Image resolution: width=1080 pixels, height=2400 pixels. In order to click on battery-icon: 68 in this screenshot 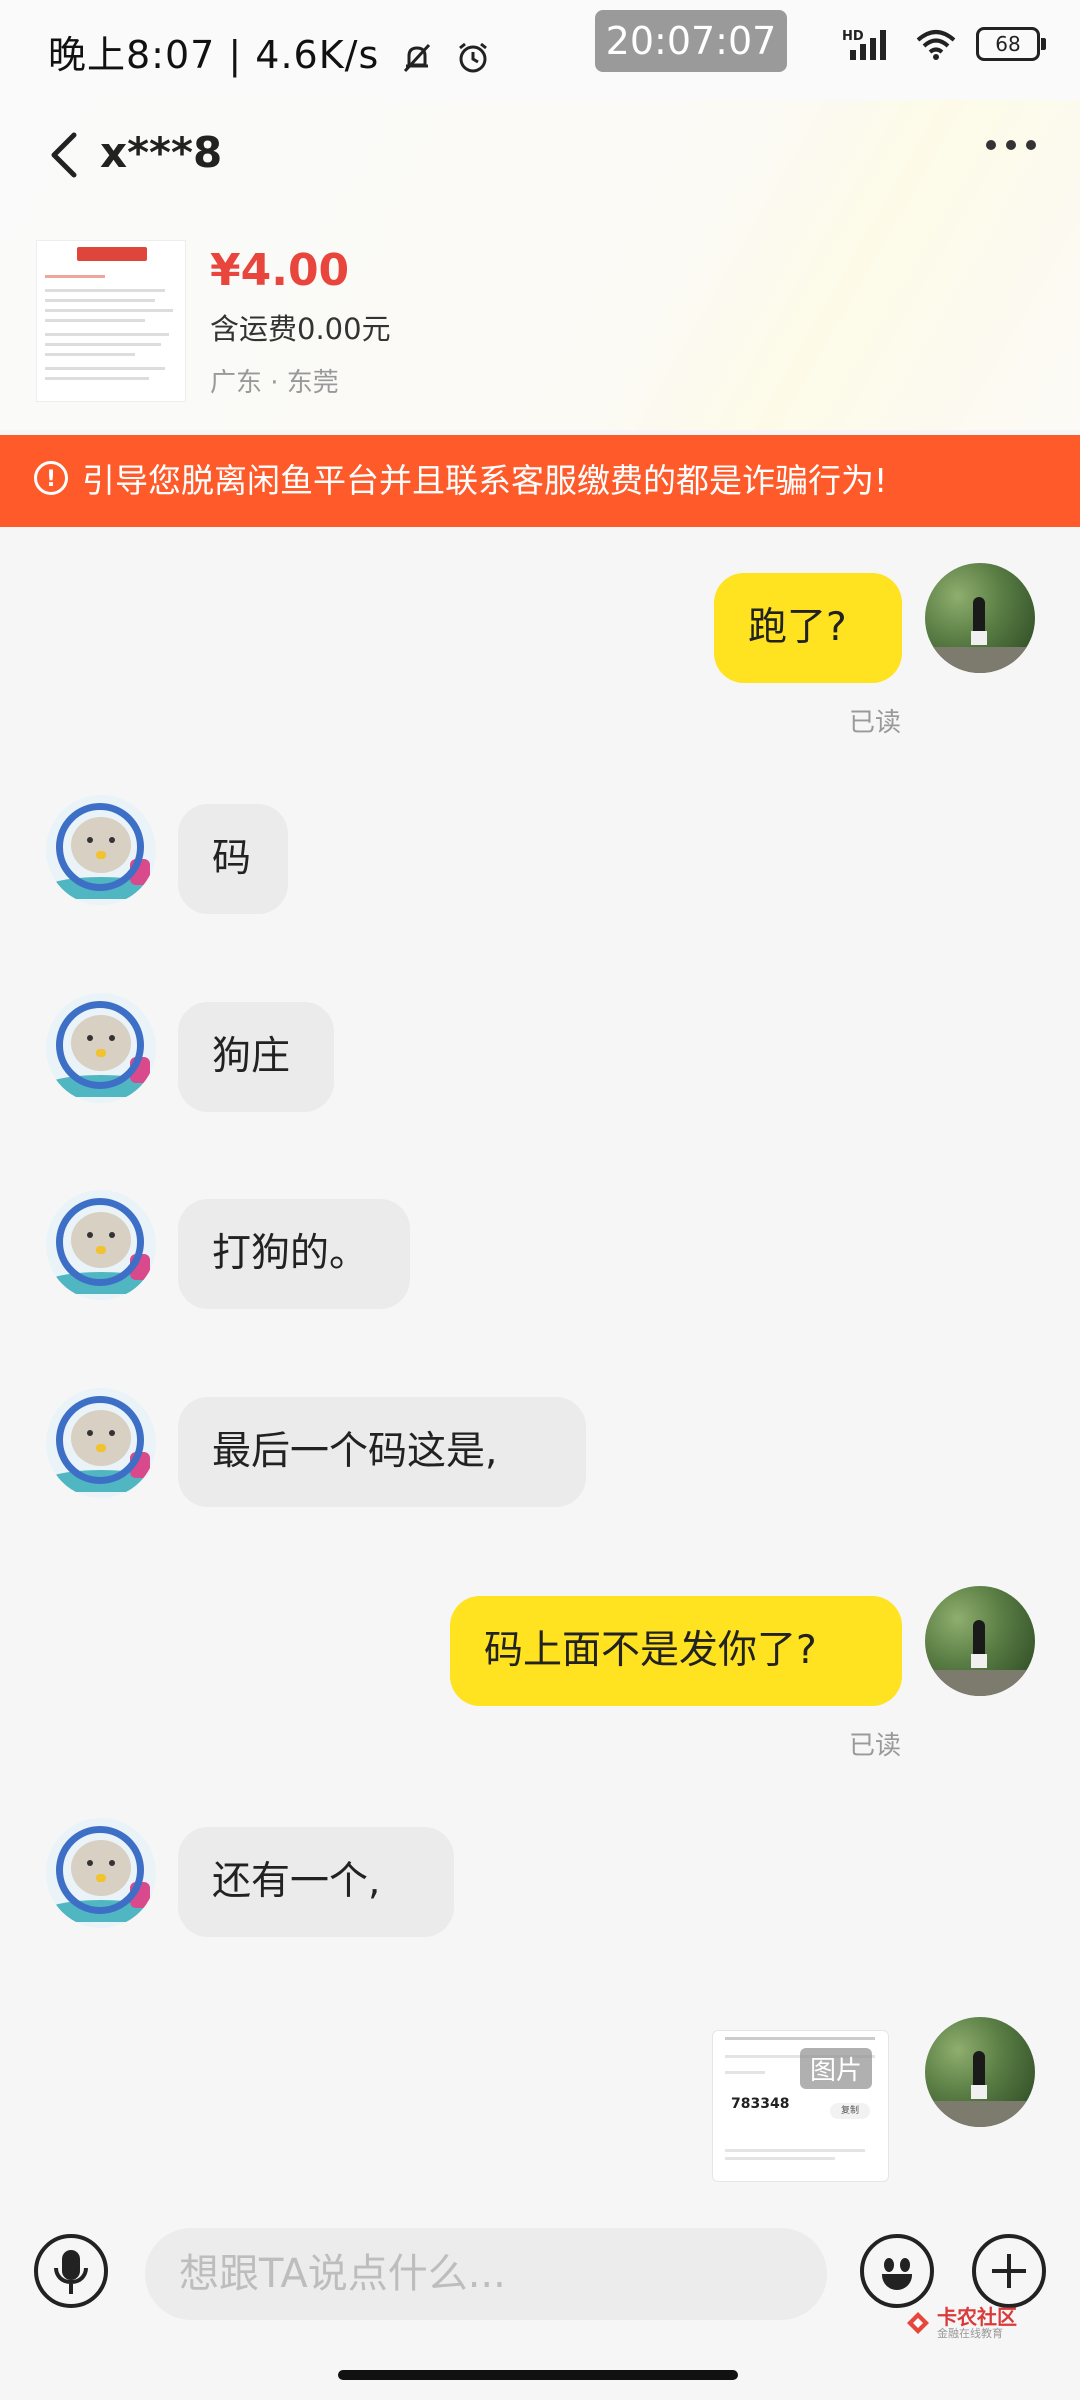, I will do `click(1011, 44)`.